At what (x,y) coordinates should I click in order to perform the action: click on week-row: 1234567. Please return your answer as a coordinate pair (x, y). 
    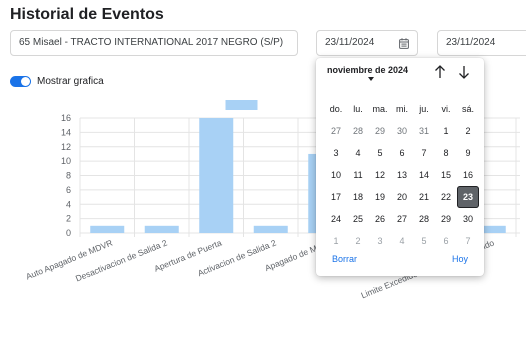
    Looking at the image, I should click on (402, 241).